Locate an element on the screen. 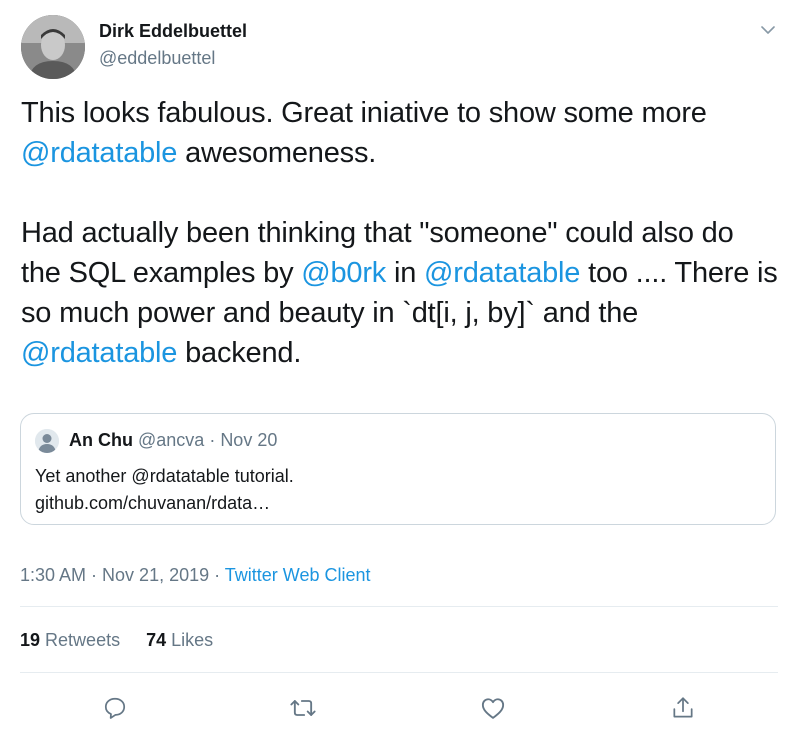 Image resolution: width=798 pixels, height=740 pixels. text-segment: backend. is located at coordinates (239, 353).